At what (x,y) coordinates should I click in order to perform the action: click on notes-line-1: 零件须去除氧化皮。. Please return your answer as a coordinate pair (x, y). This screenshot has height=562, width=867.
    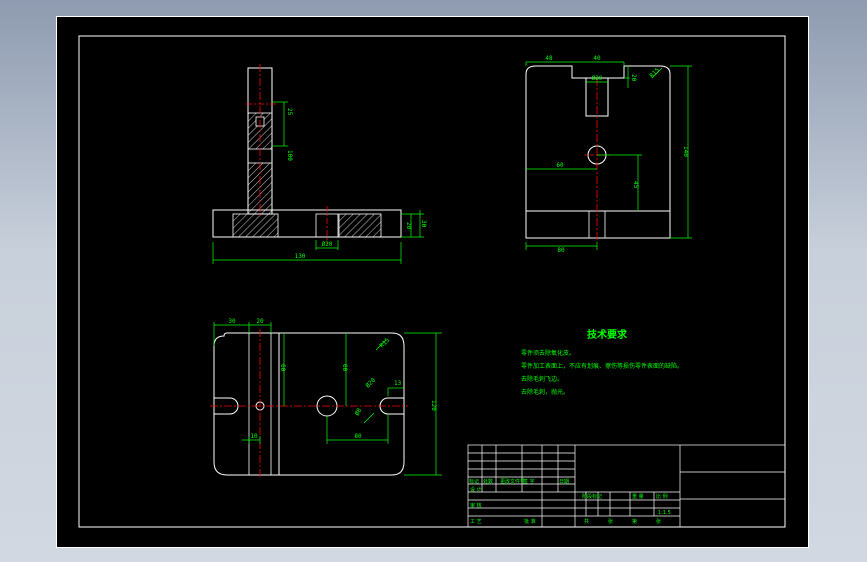
    Looking at the image, I should click on (548, 353).